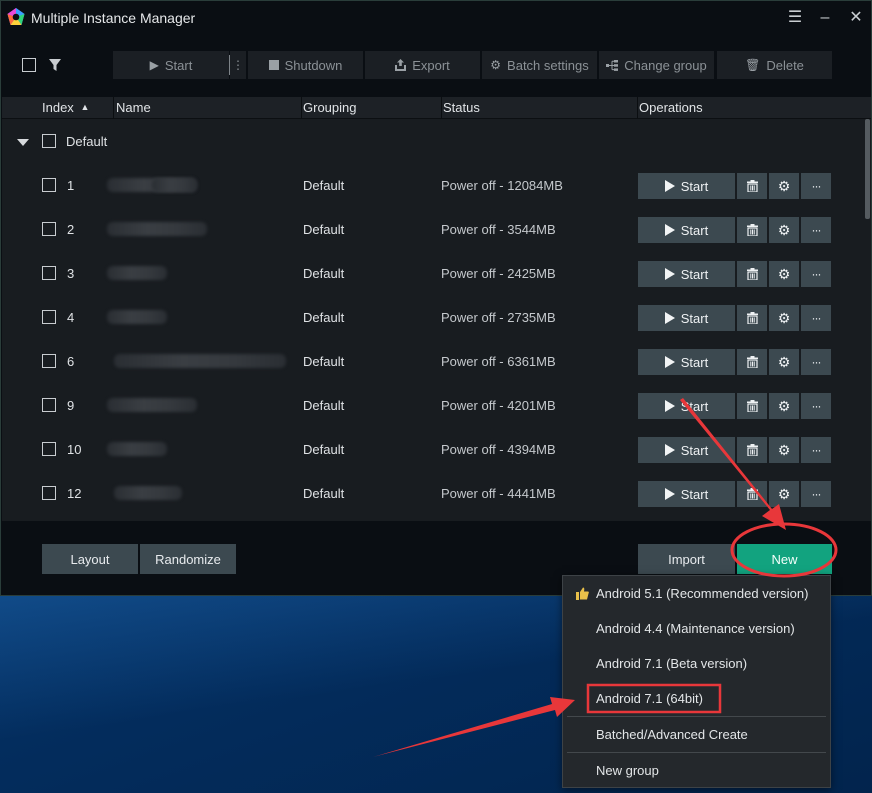  Describe the element at coordinates (702, 593) in the screenshot. I see `menu-item-android-5-1: Android 5.1 (Recommended version)` at that location.